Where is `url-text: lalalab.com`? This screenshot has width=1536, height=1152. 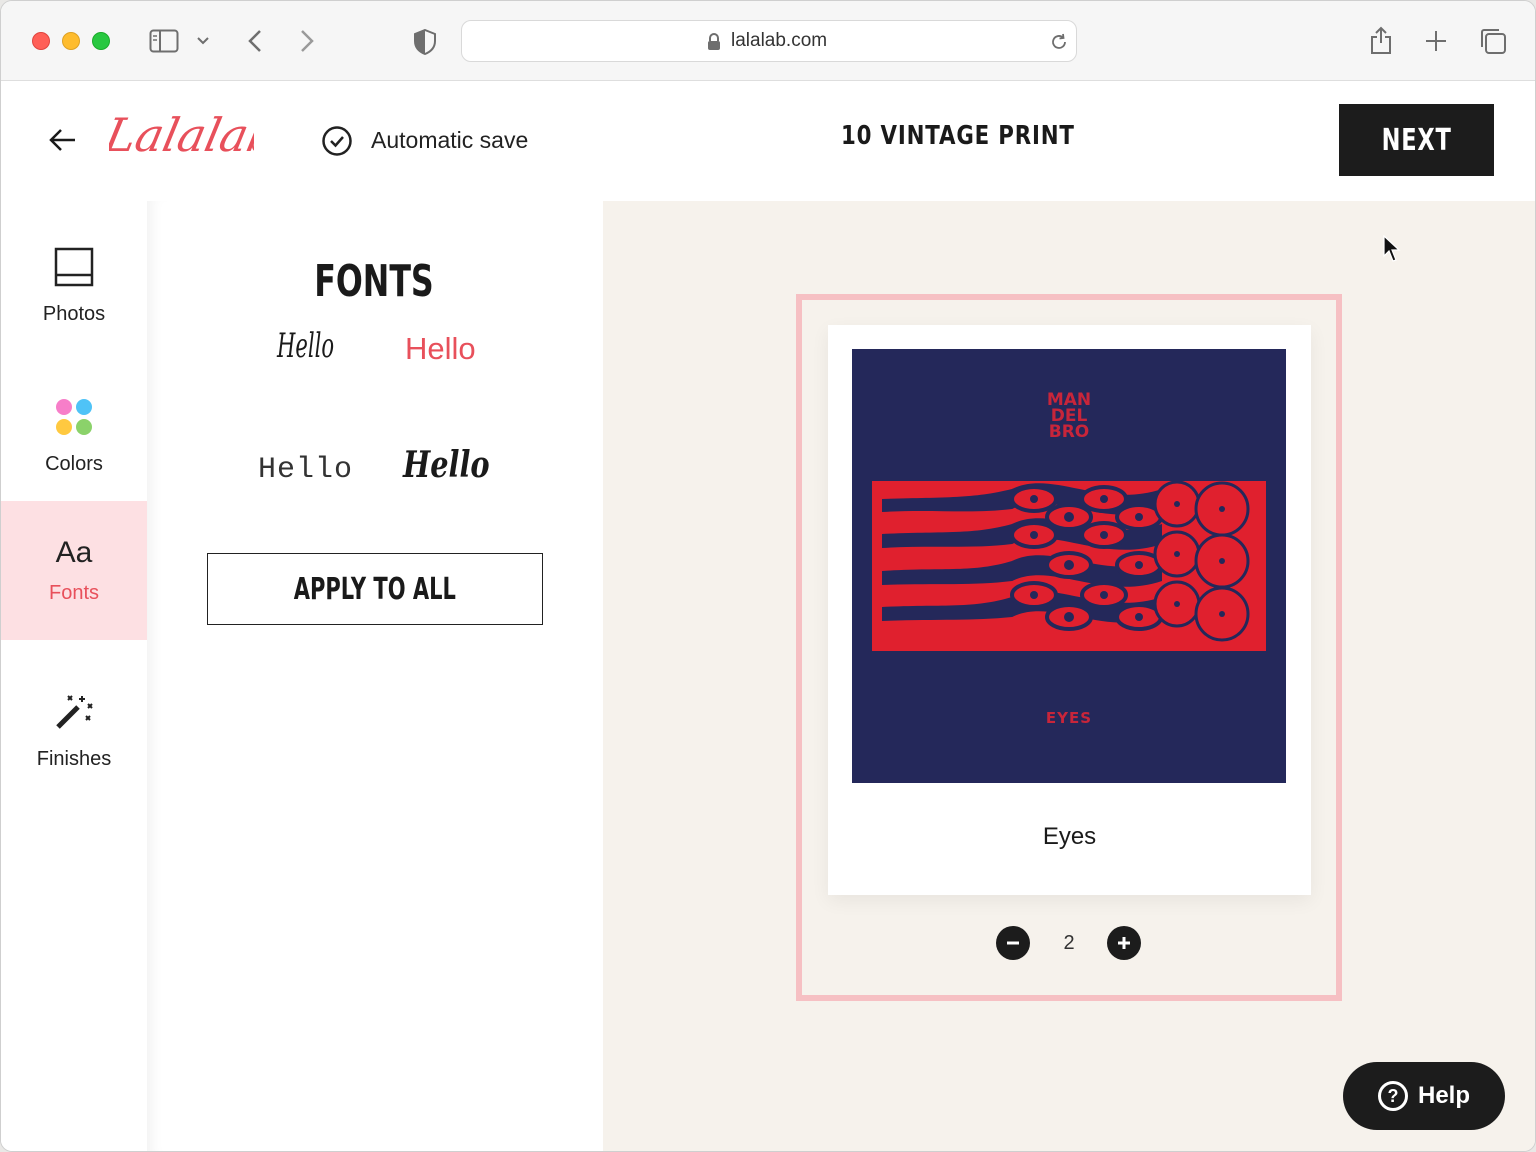 url-text: lalalab.com is located at coordinates (779, 41).